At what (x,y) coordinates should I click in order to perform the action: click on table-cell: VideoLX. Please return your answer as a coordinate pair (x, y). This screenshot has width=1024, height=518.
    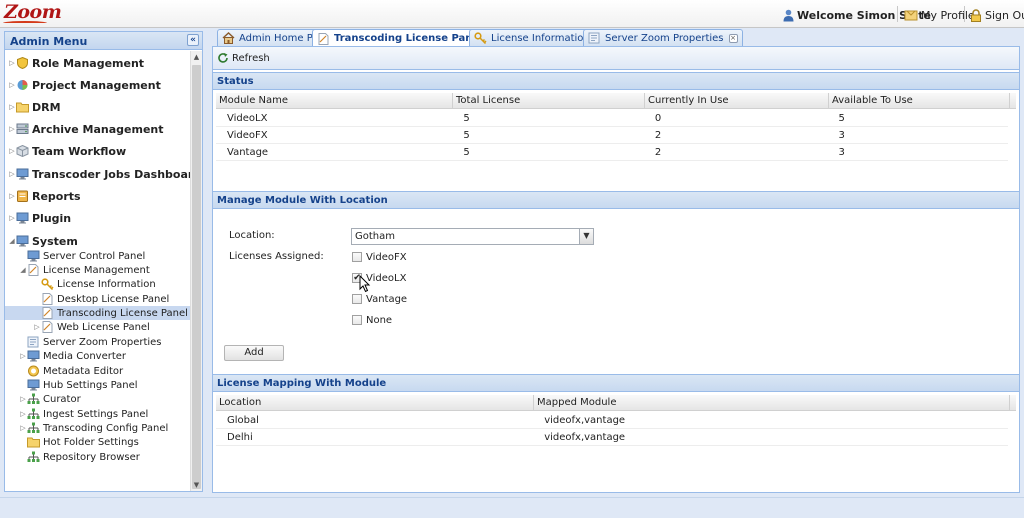
    Looking at the image, I should click on (247, 118).